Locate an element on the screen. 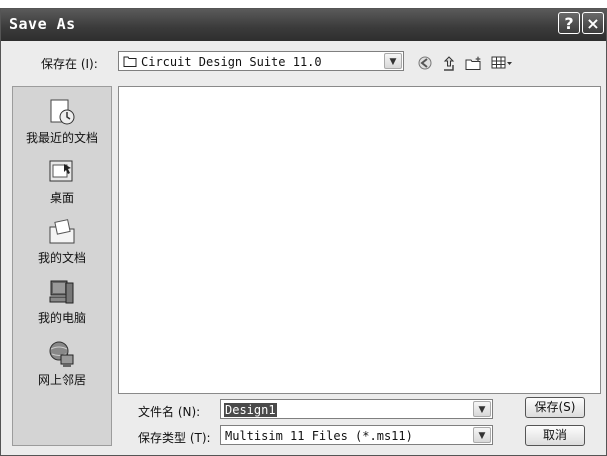  save-button: 保存(S) is located at coordinates (555, 407).